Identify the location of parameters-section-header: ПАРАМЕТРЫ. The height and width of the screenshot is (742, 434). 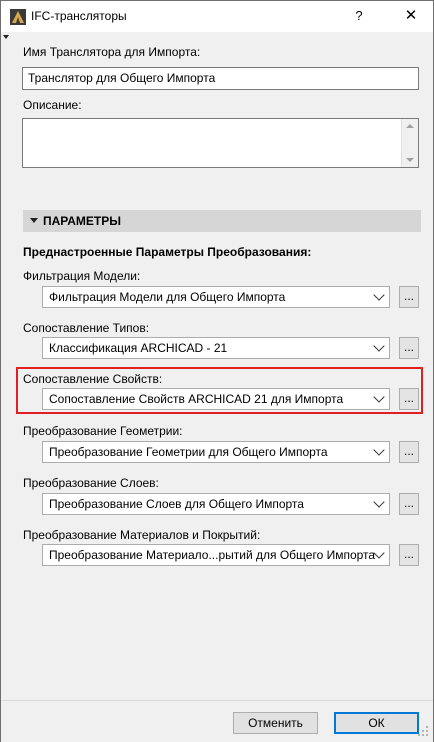
(222, 221).